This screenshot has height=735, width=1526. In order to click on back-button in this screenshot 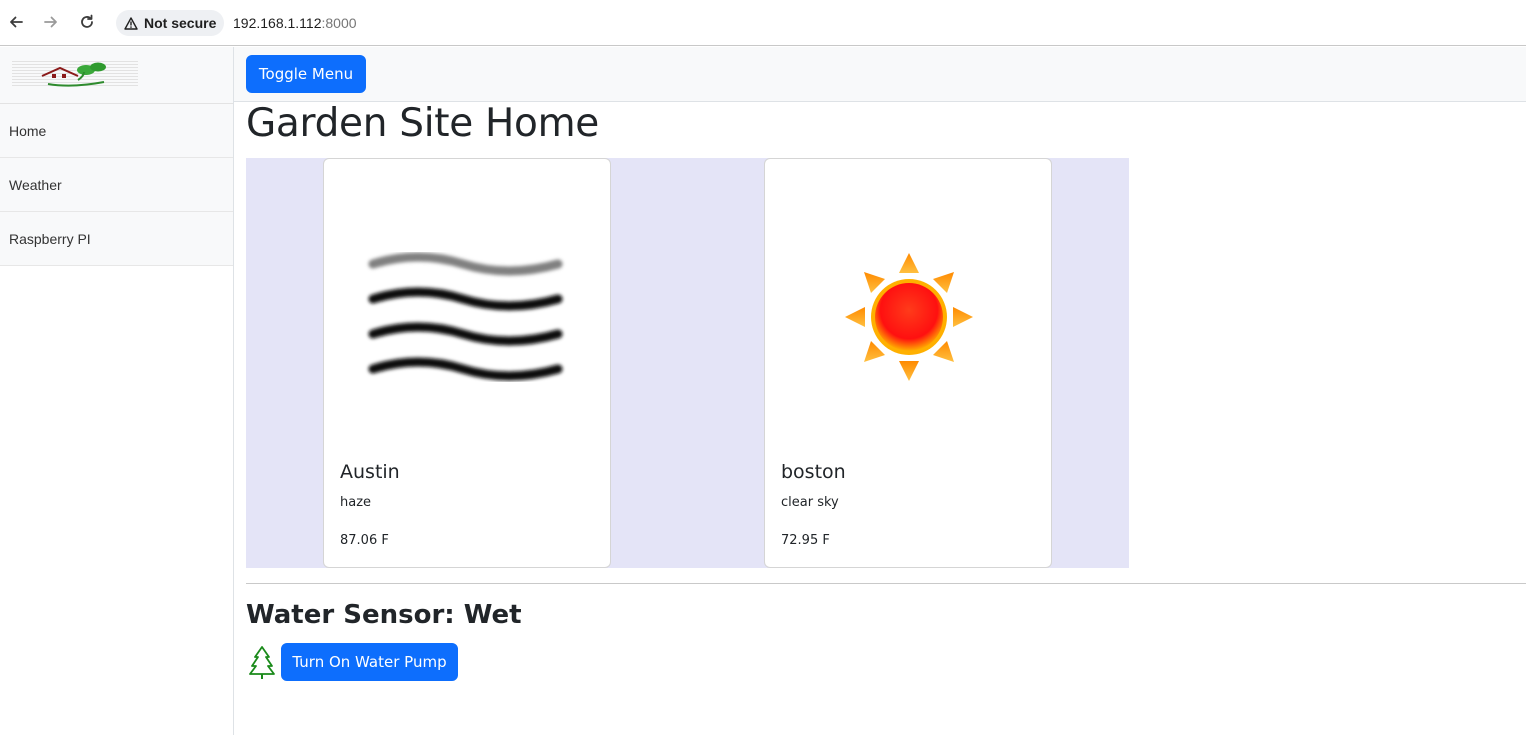, I will do `click(16, 22)`.